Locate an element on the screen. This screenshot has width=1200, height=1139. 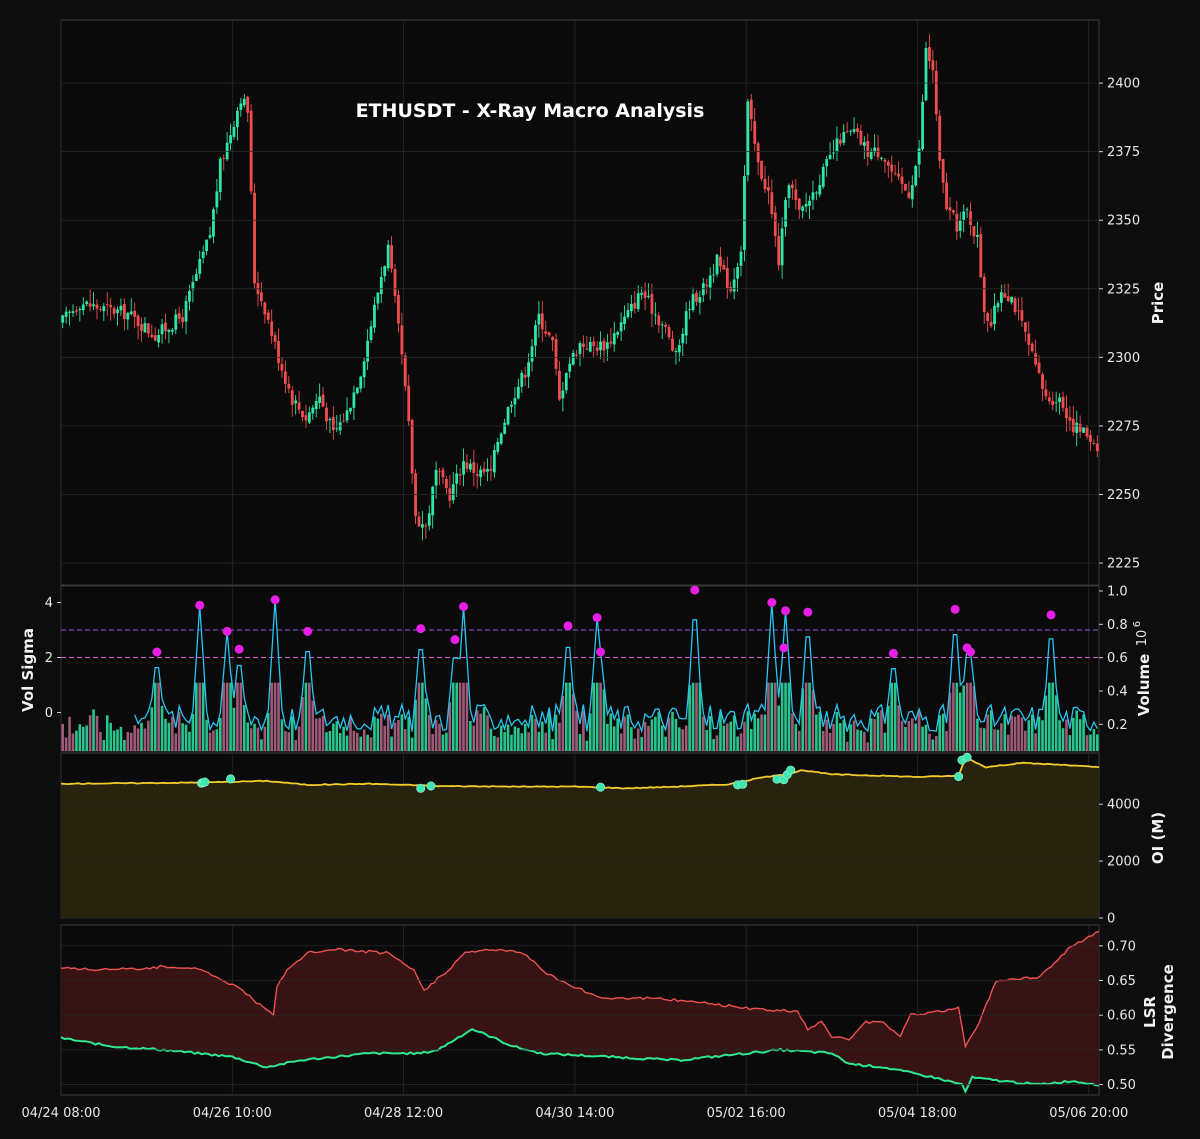
y-tick-label: 2375 is located at coordinates (1123, 152).